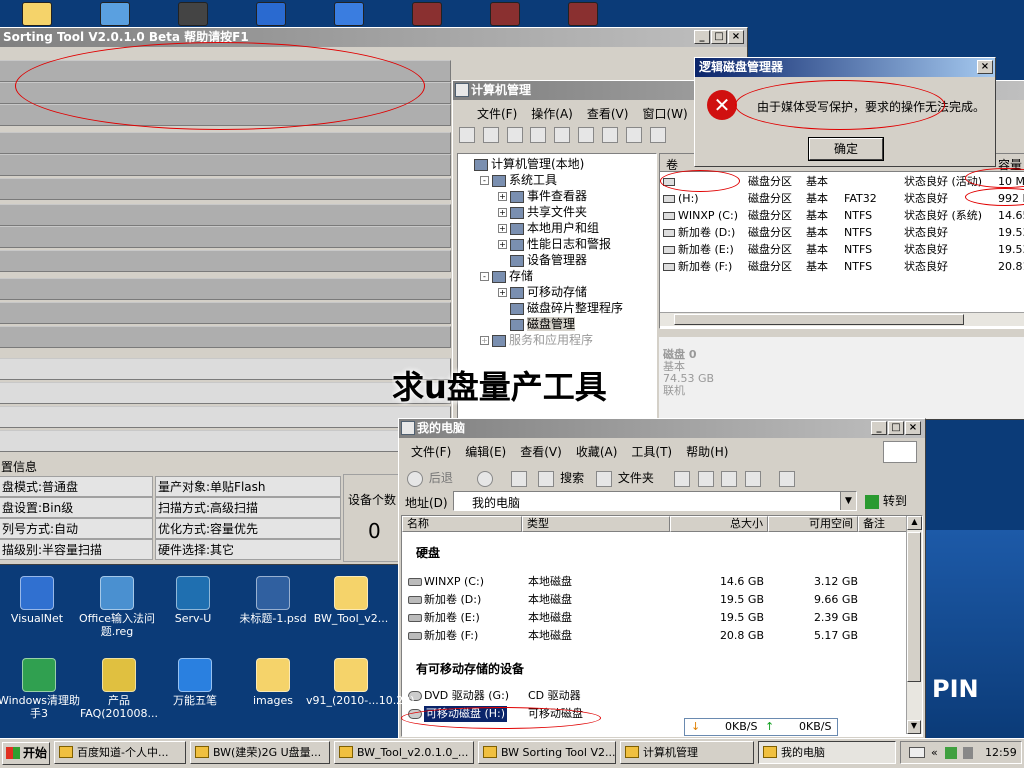 The width and height of the screenshot is (1024, 768). Describe the element at coordinates (842, 233) in the screenshot. I see `volume-row: 新加卷 (D:) 磁盘分区 基本 NTFS 状态良好 19.53` at that location.